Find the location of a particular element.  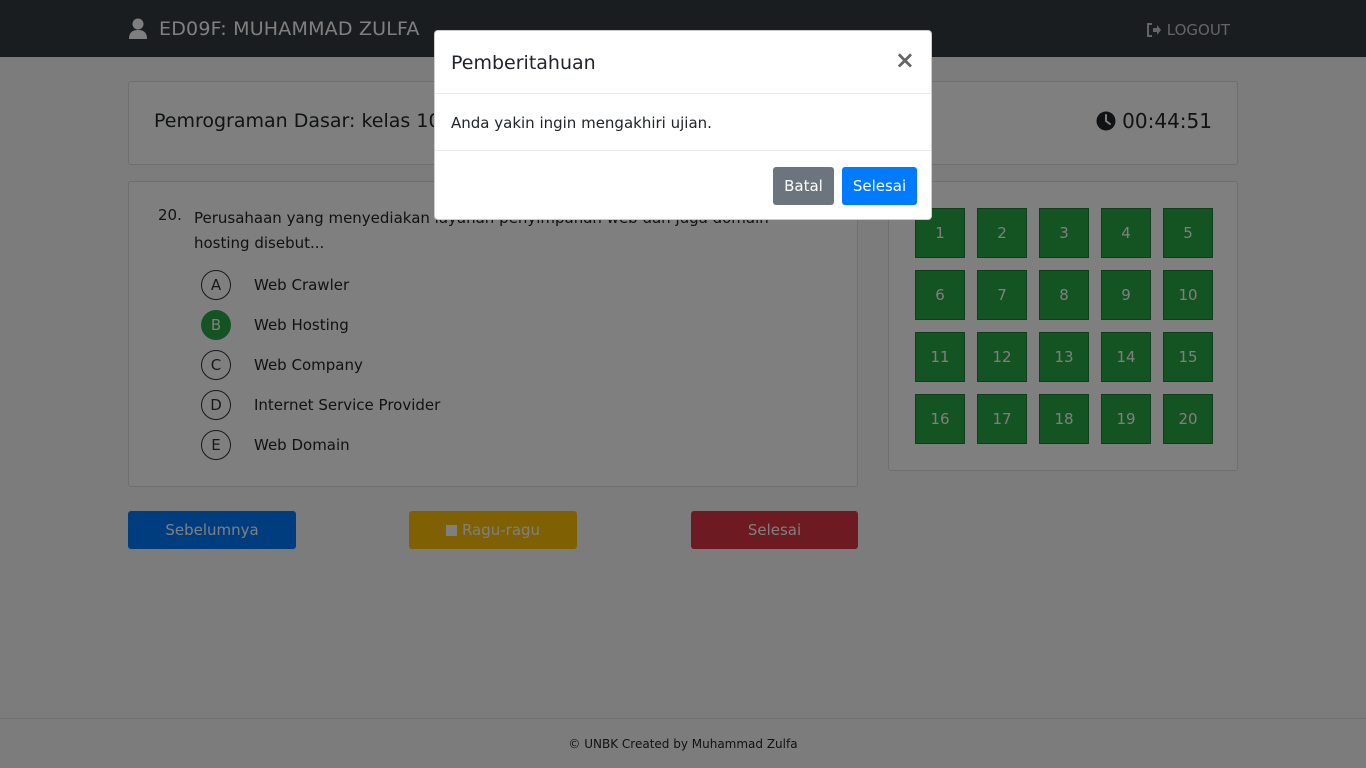

cancel-button: Batal is located at coordinates (803, 186).